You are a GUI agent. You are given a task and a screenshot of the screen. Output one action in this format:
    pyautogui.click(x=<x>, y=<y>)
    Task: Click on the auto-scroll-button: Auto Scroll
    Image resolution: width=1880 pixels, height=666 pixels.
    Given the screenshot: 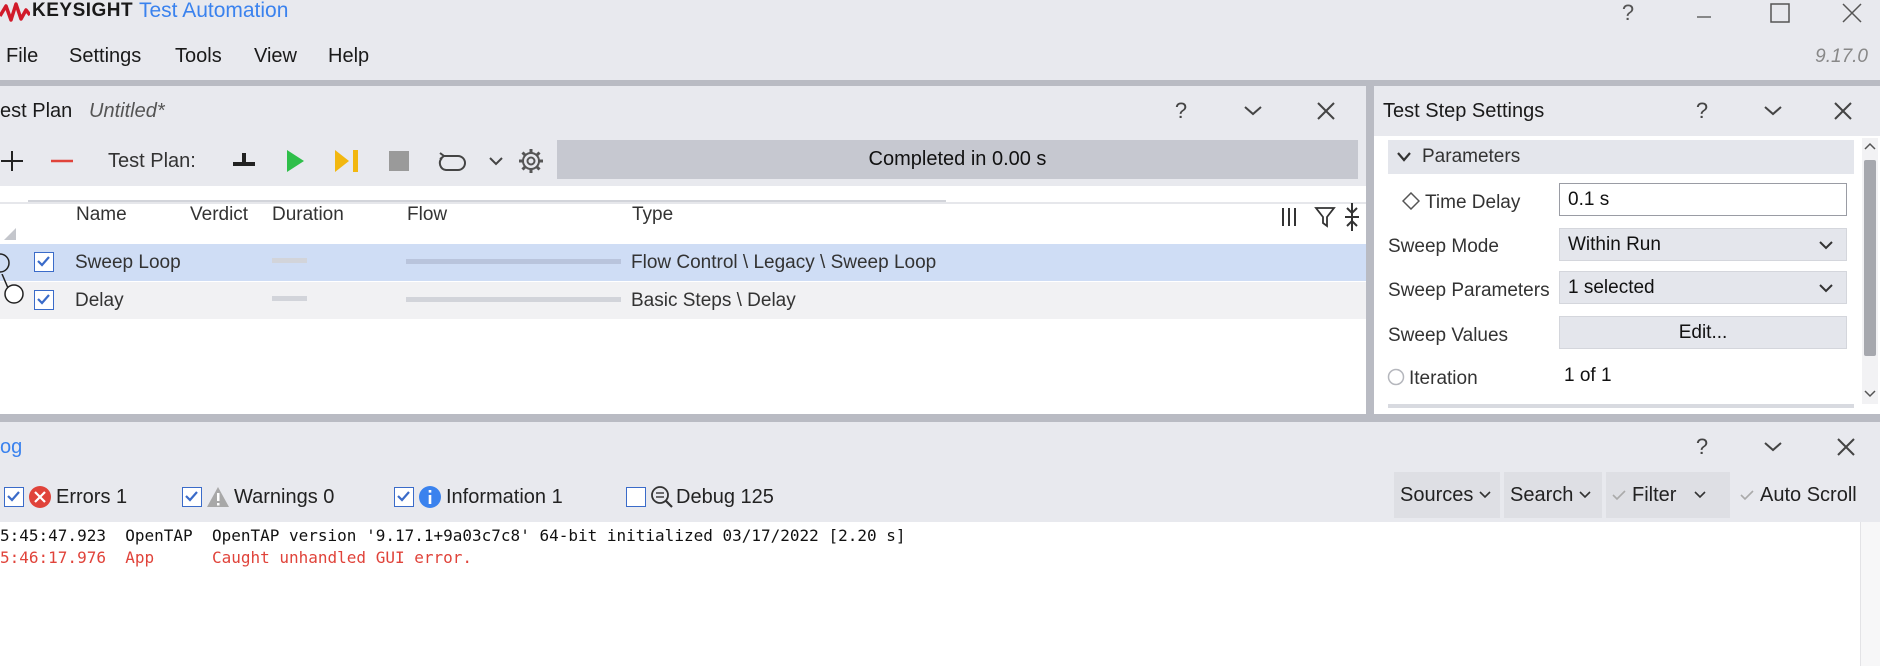 What is the action you would take?
    pyautogui.click(x=1807, y=495)
    